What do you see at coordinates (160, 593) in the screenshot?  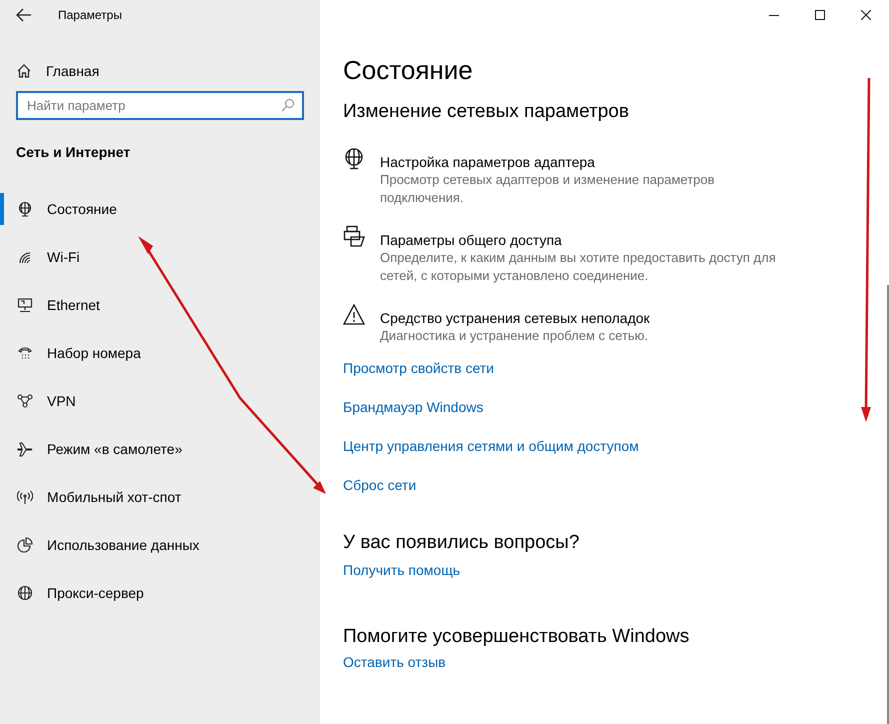 I see `nav-item: Прокси-сервер` at bounding box center [160, 593].